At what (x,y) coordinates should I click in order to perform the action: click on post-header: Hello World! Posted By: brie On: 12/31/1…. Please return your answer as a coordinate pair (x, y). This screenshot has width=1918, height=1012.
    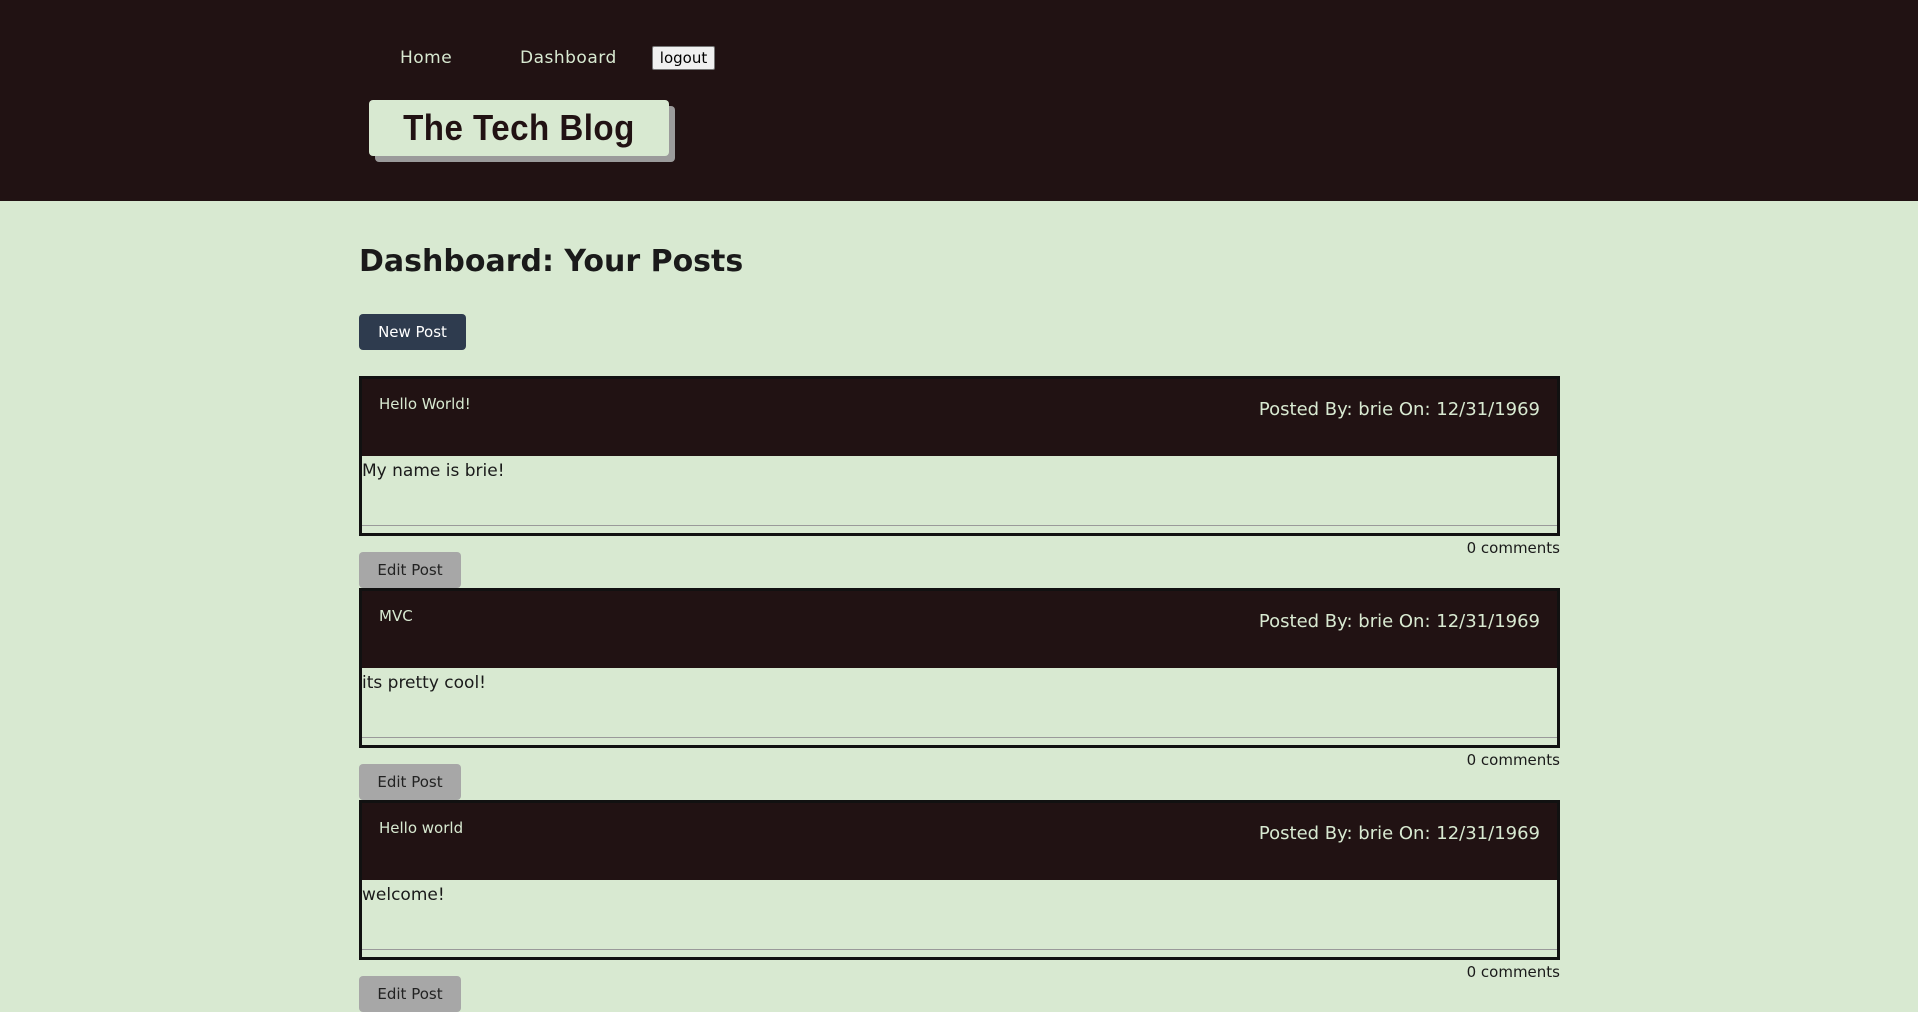
    Looking at the image, I should click on (959, 417).